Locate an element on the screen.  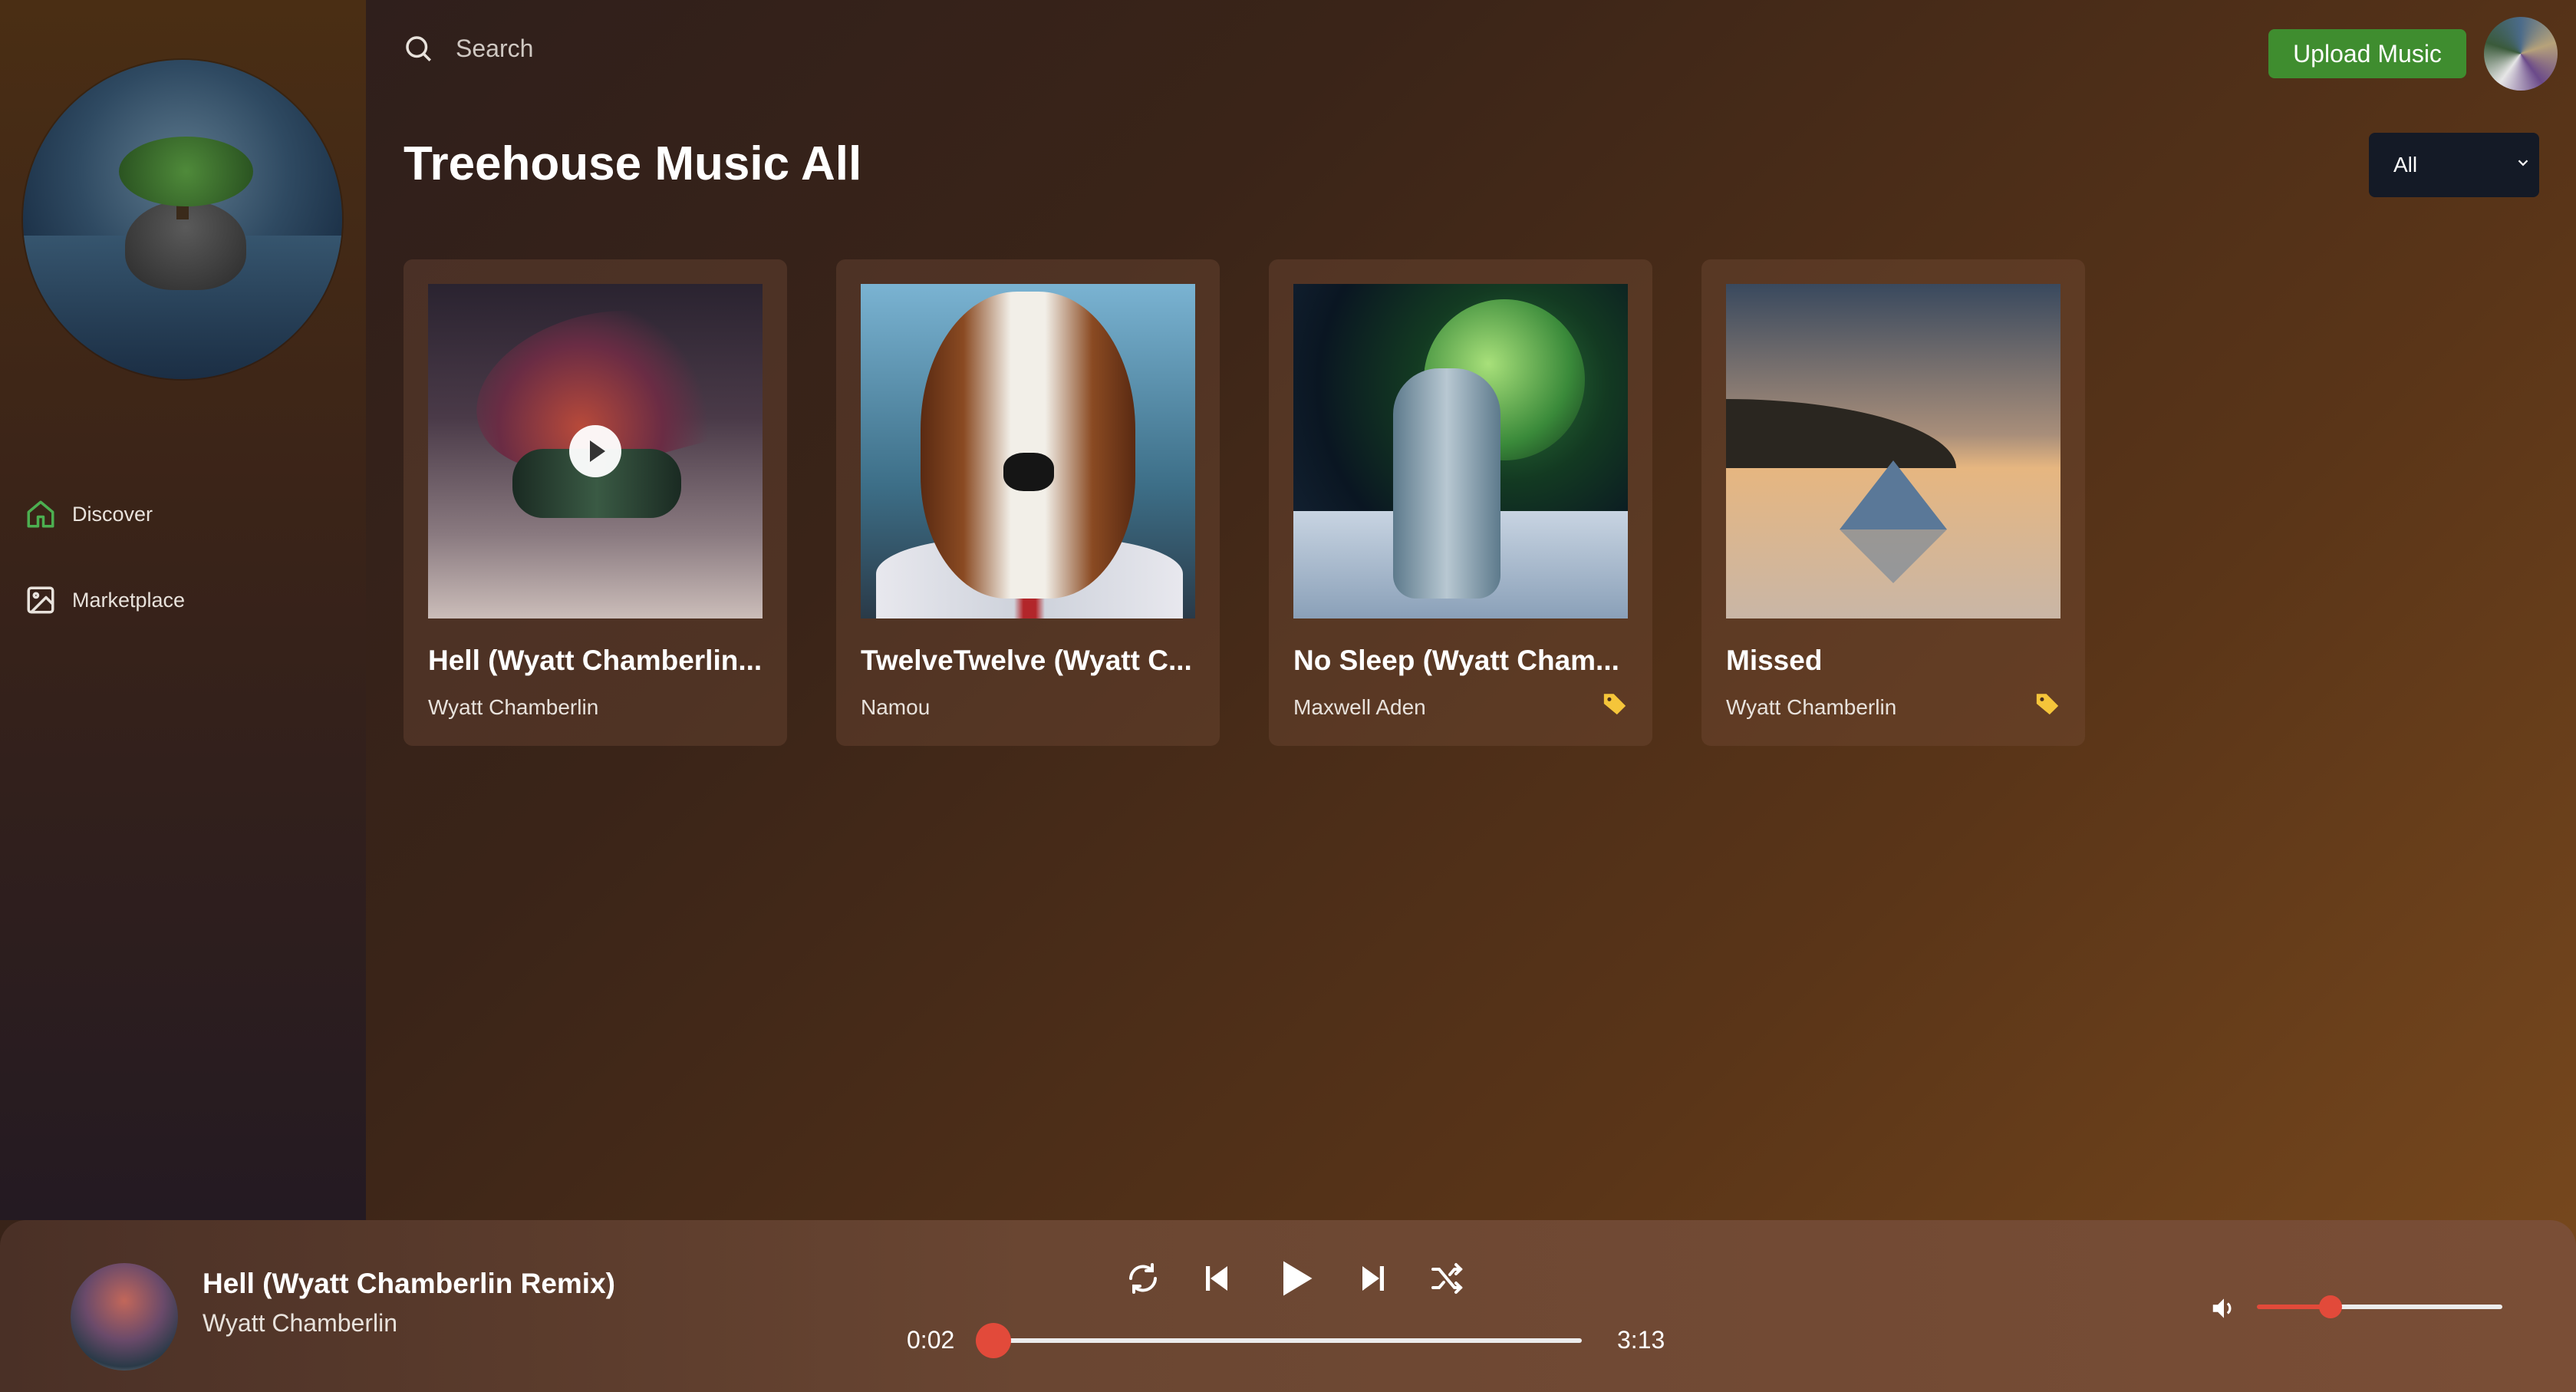
art-snake is located at coordinates (1446, 483).